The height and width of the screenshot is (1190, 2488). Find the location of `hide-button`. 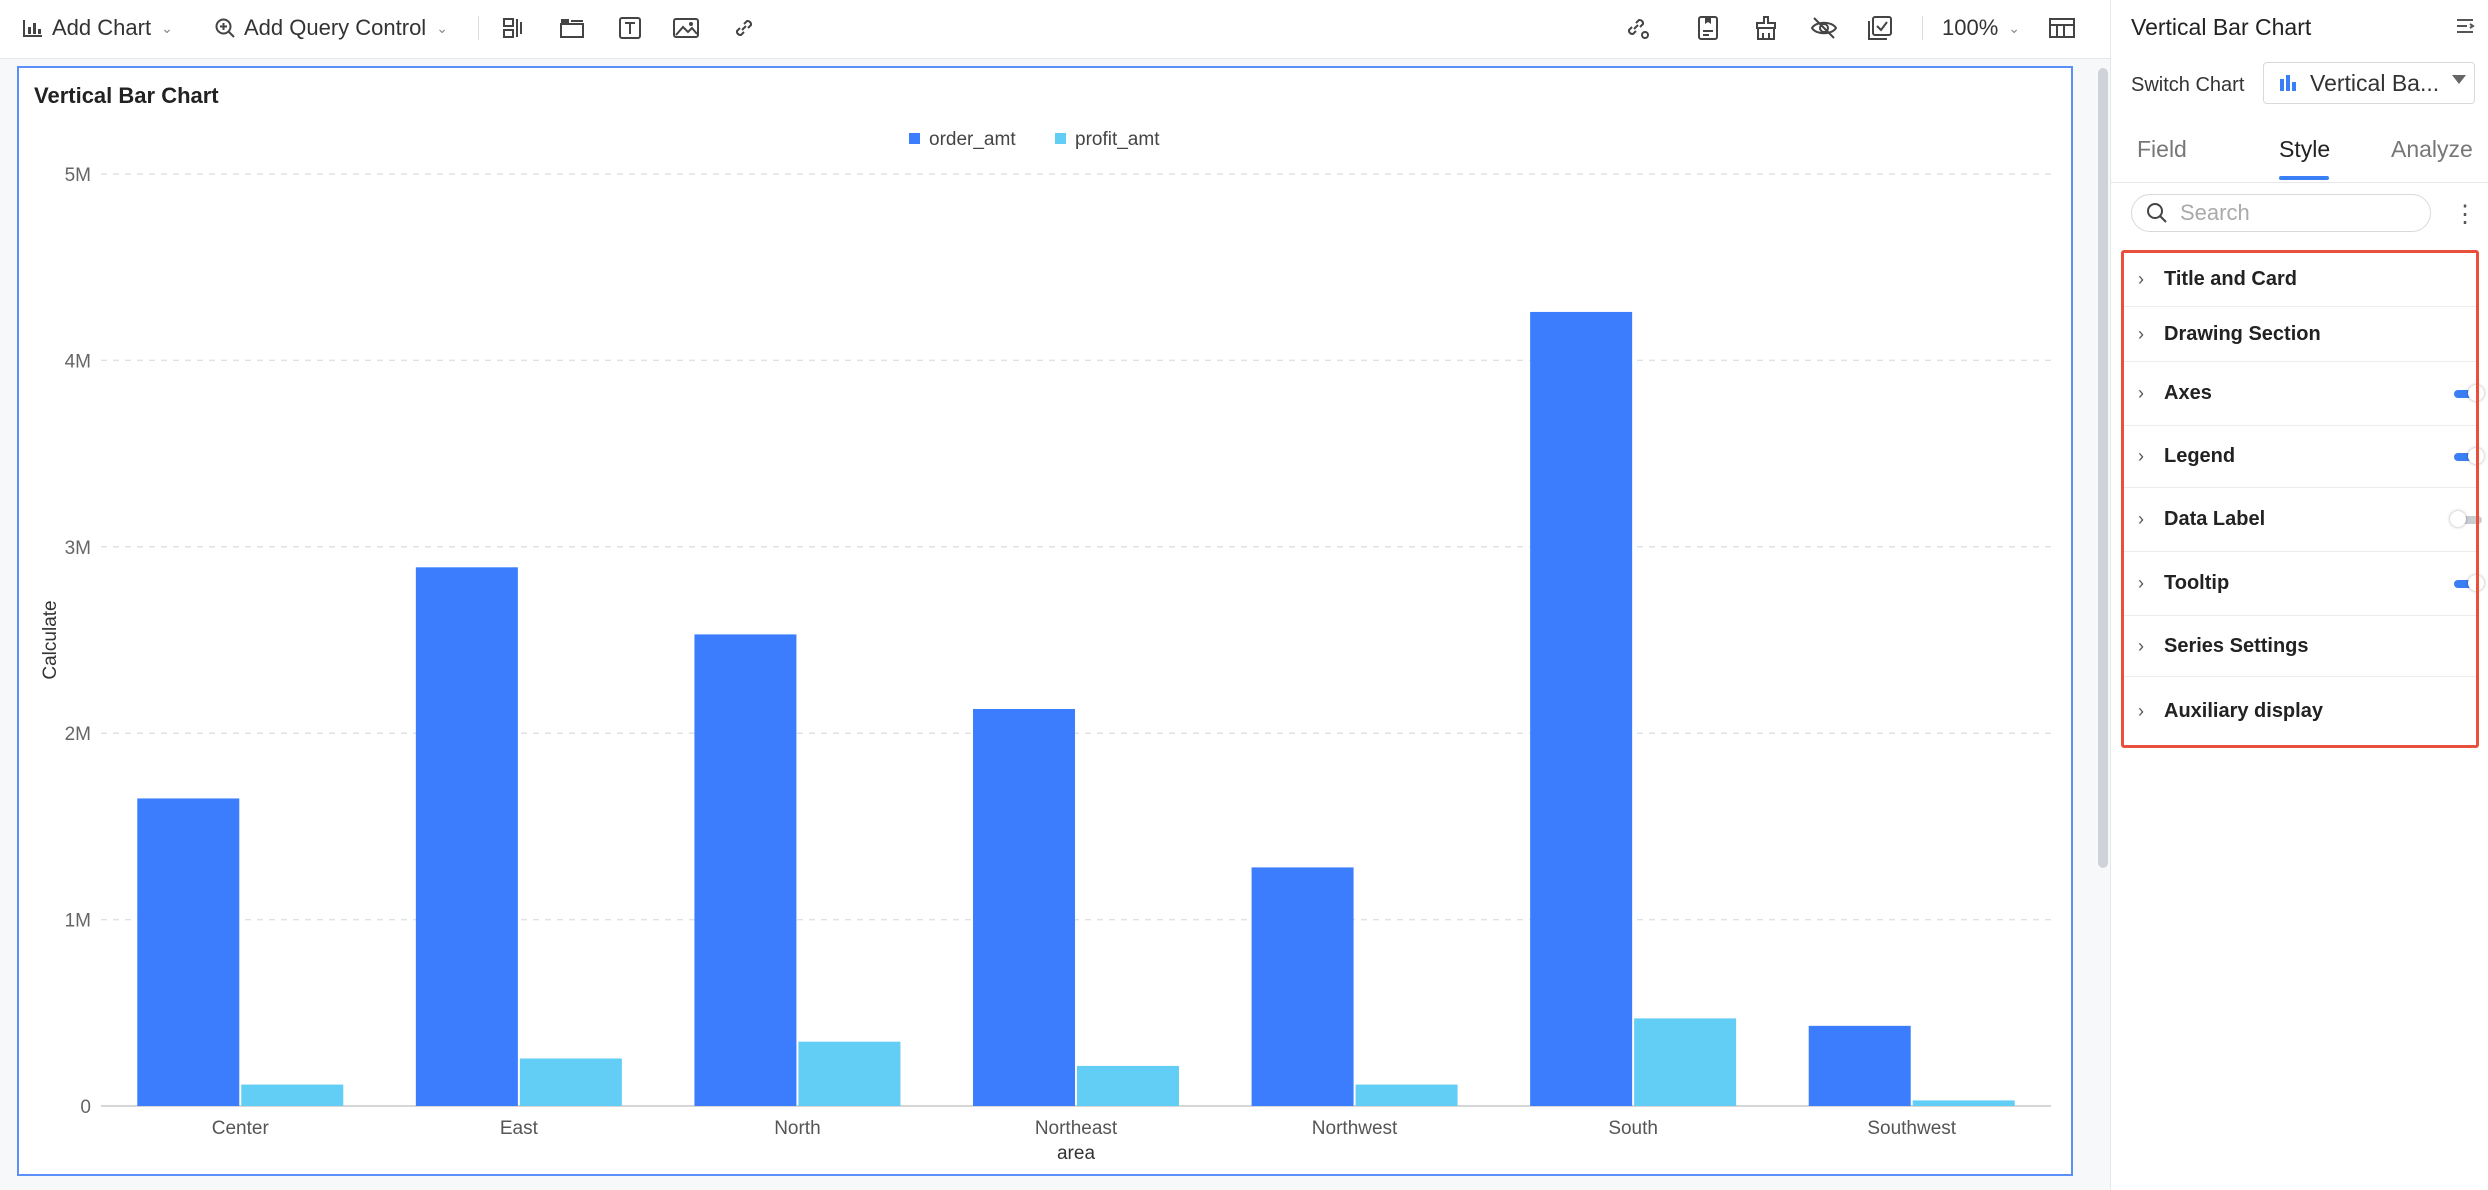

hide-button is located at coordinates (1824, 28).